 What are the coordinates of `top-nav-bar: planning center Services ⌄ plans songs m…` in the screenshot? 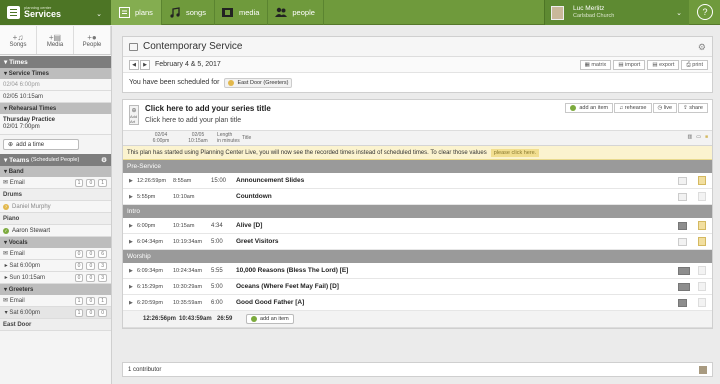 It's located at (360, 12).